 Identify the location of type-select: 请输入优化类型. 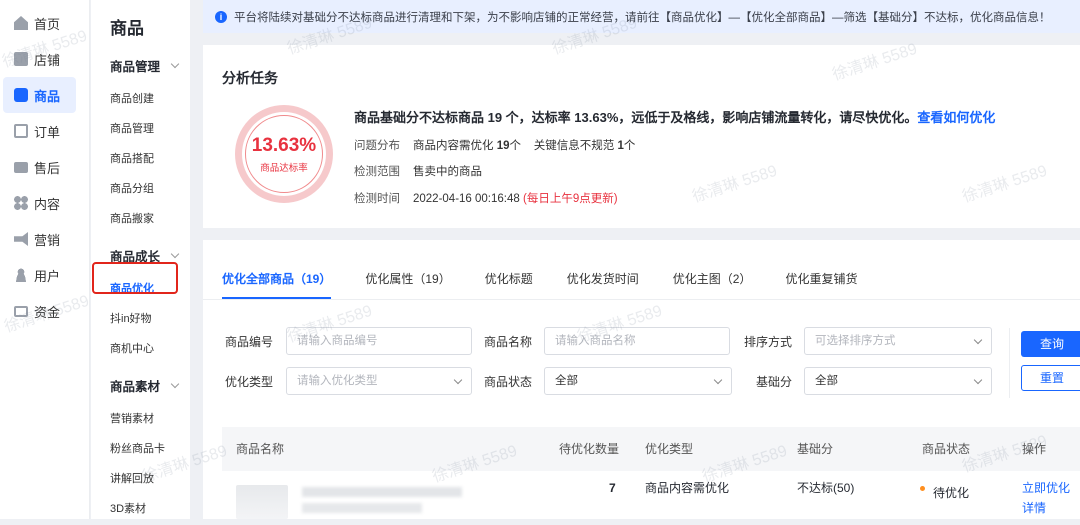
(379, 381).